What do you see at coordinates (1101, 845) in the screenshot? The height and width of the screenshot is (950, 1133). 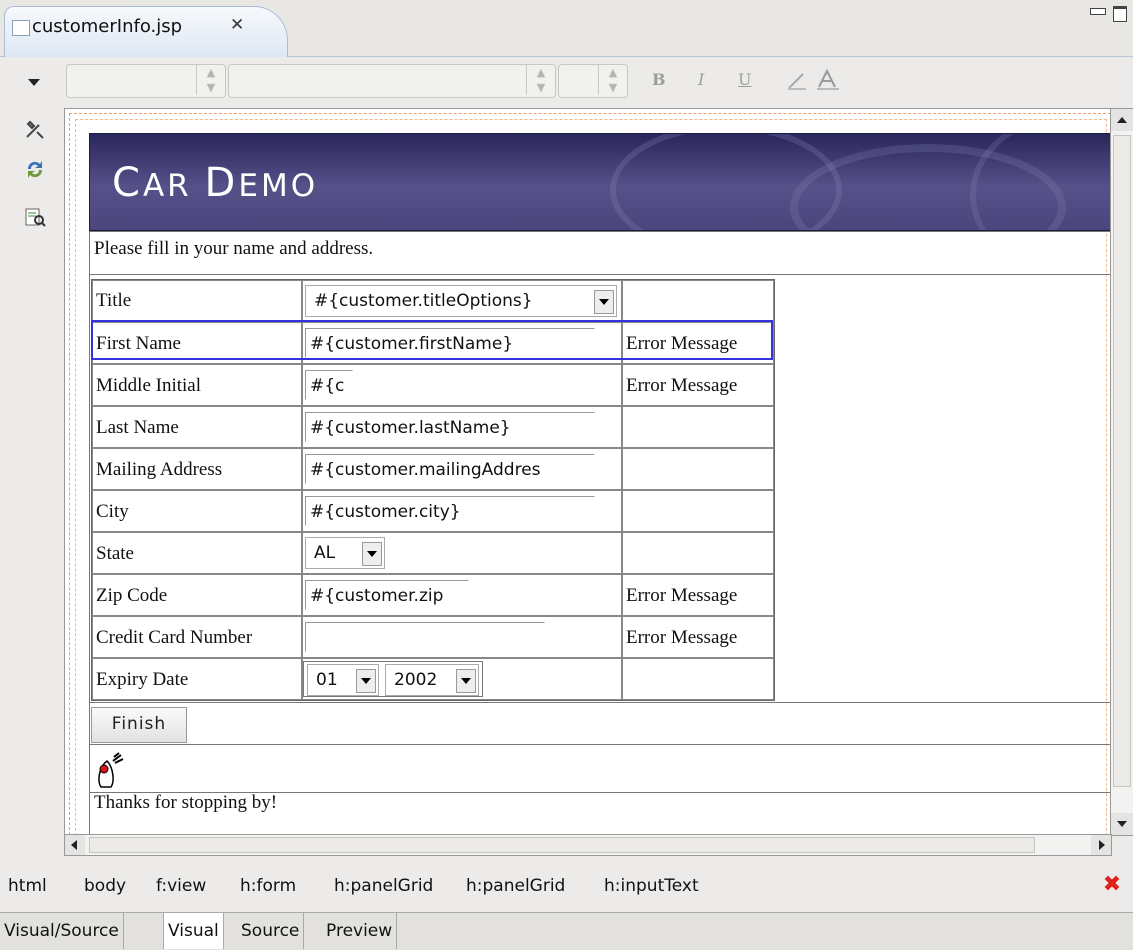 I see `scroll-right-icon` at bounding box center [1101, 845].